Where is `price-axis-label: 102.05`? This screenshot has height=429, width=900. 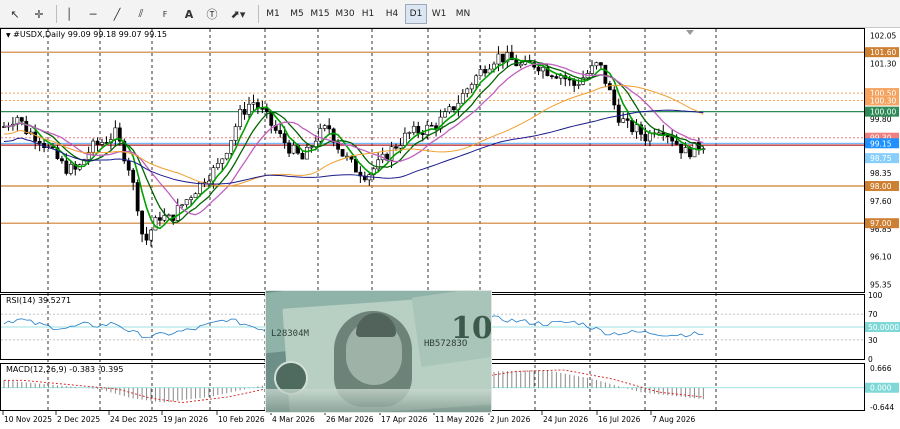 price-axis-label: 102.05 is located at coordinates (883, 35).